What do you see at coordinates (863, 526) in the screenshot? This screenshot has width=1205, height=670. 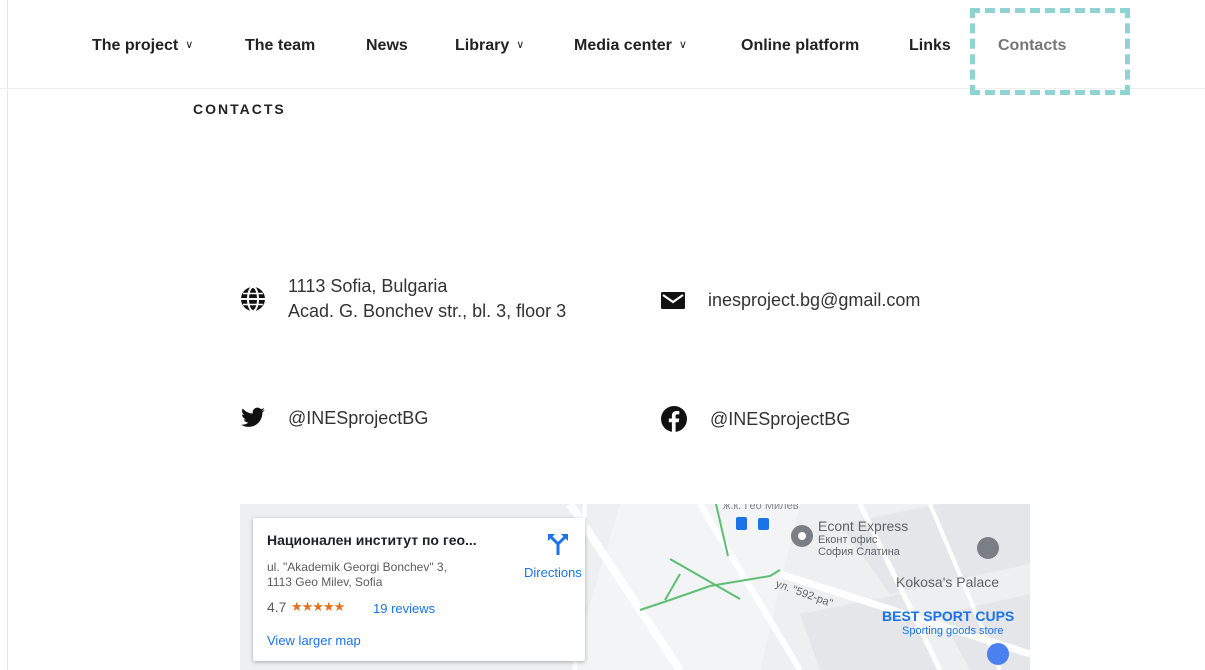 I see `map-label-econt: Econt Express` at bounding box center [863, 526].